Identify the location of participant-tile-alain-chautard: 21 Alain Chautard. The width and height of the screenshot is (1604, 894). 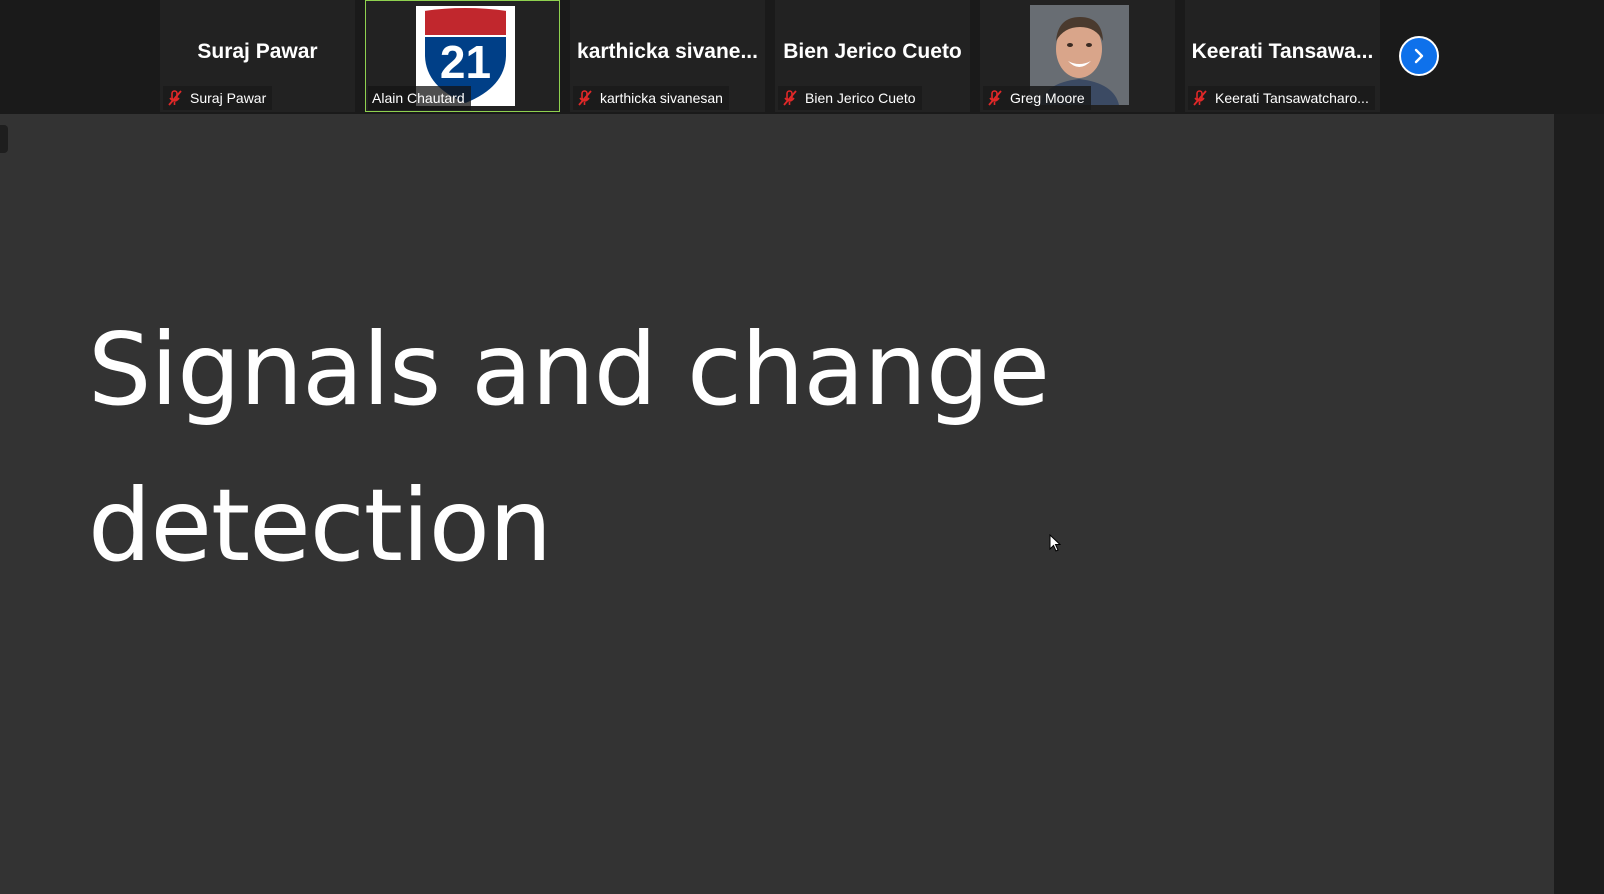
(462, 56).